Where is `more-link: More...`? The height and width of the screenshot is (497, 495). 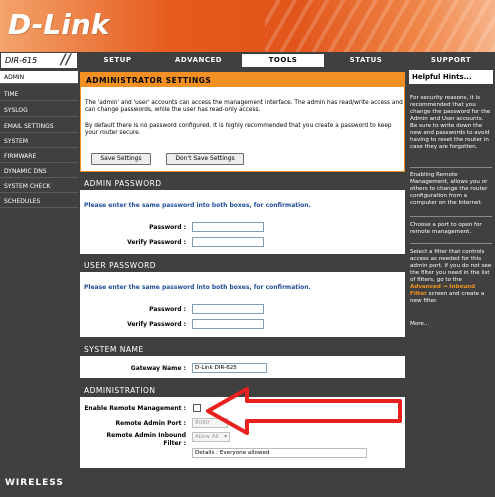
more-link: More... is located at coordinates (451, 324).